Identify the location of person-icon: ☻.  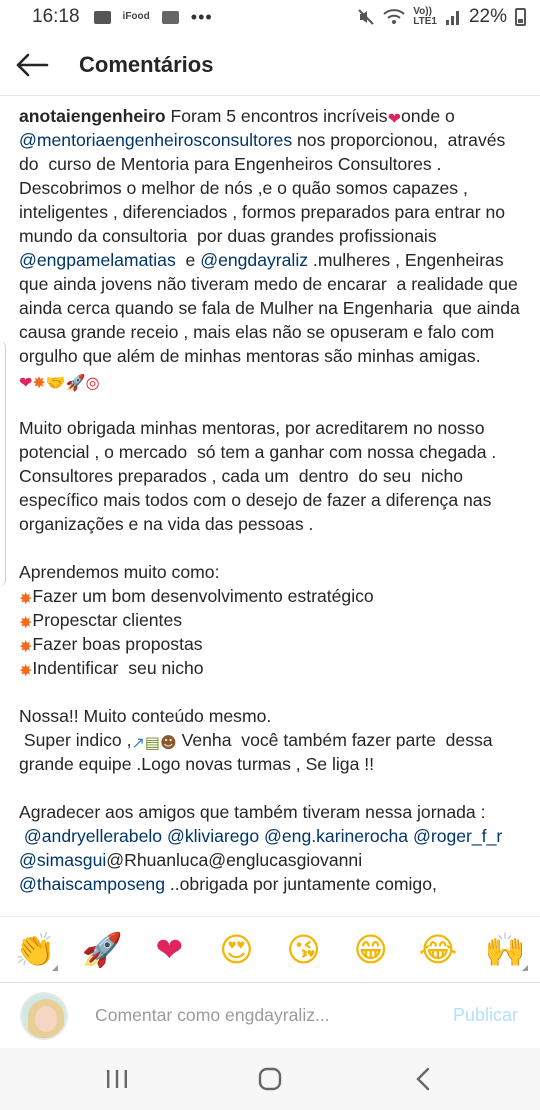
(168, 742).